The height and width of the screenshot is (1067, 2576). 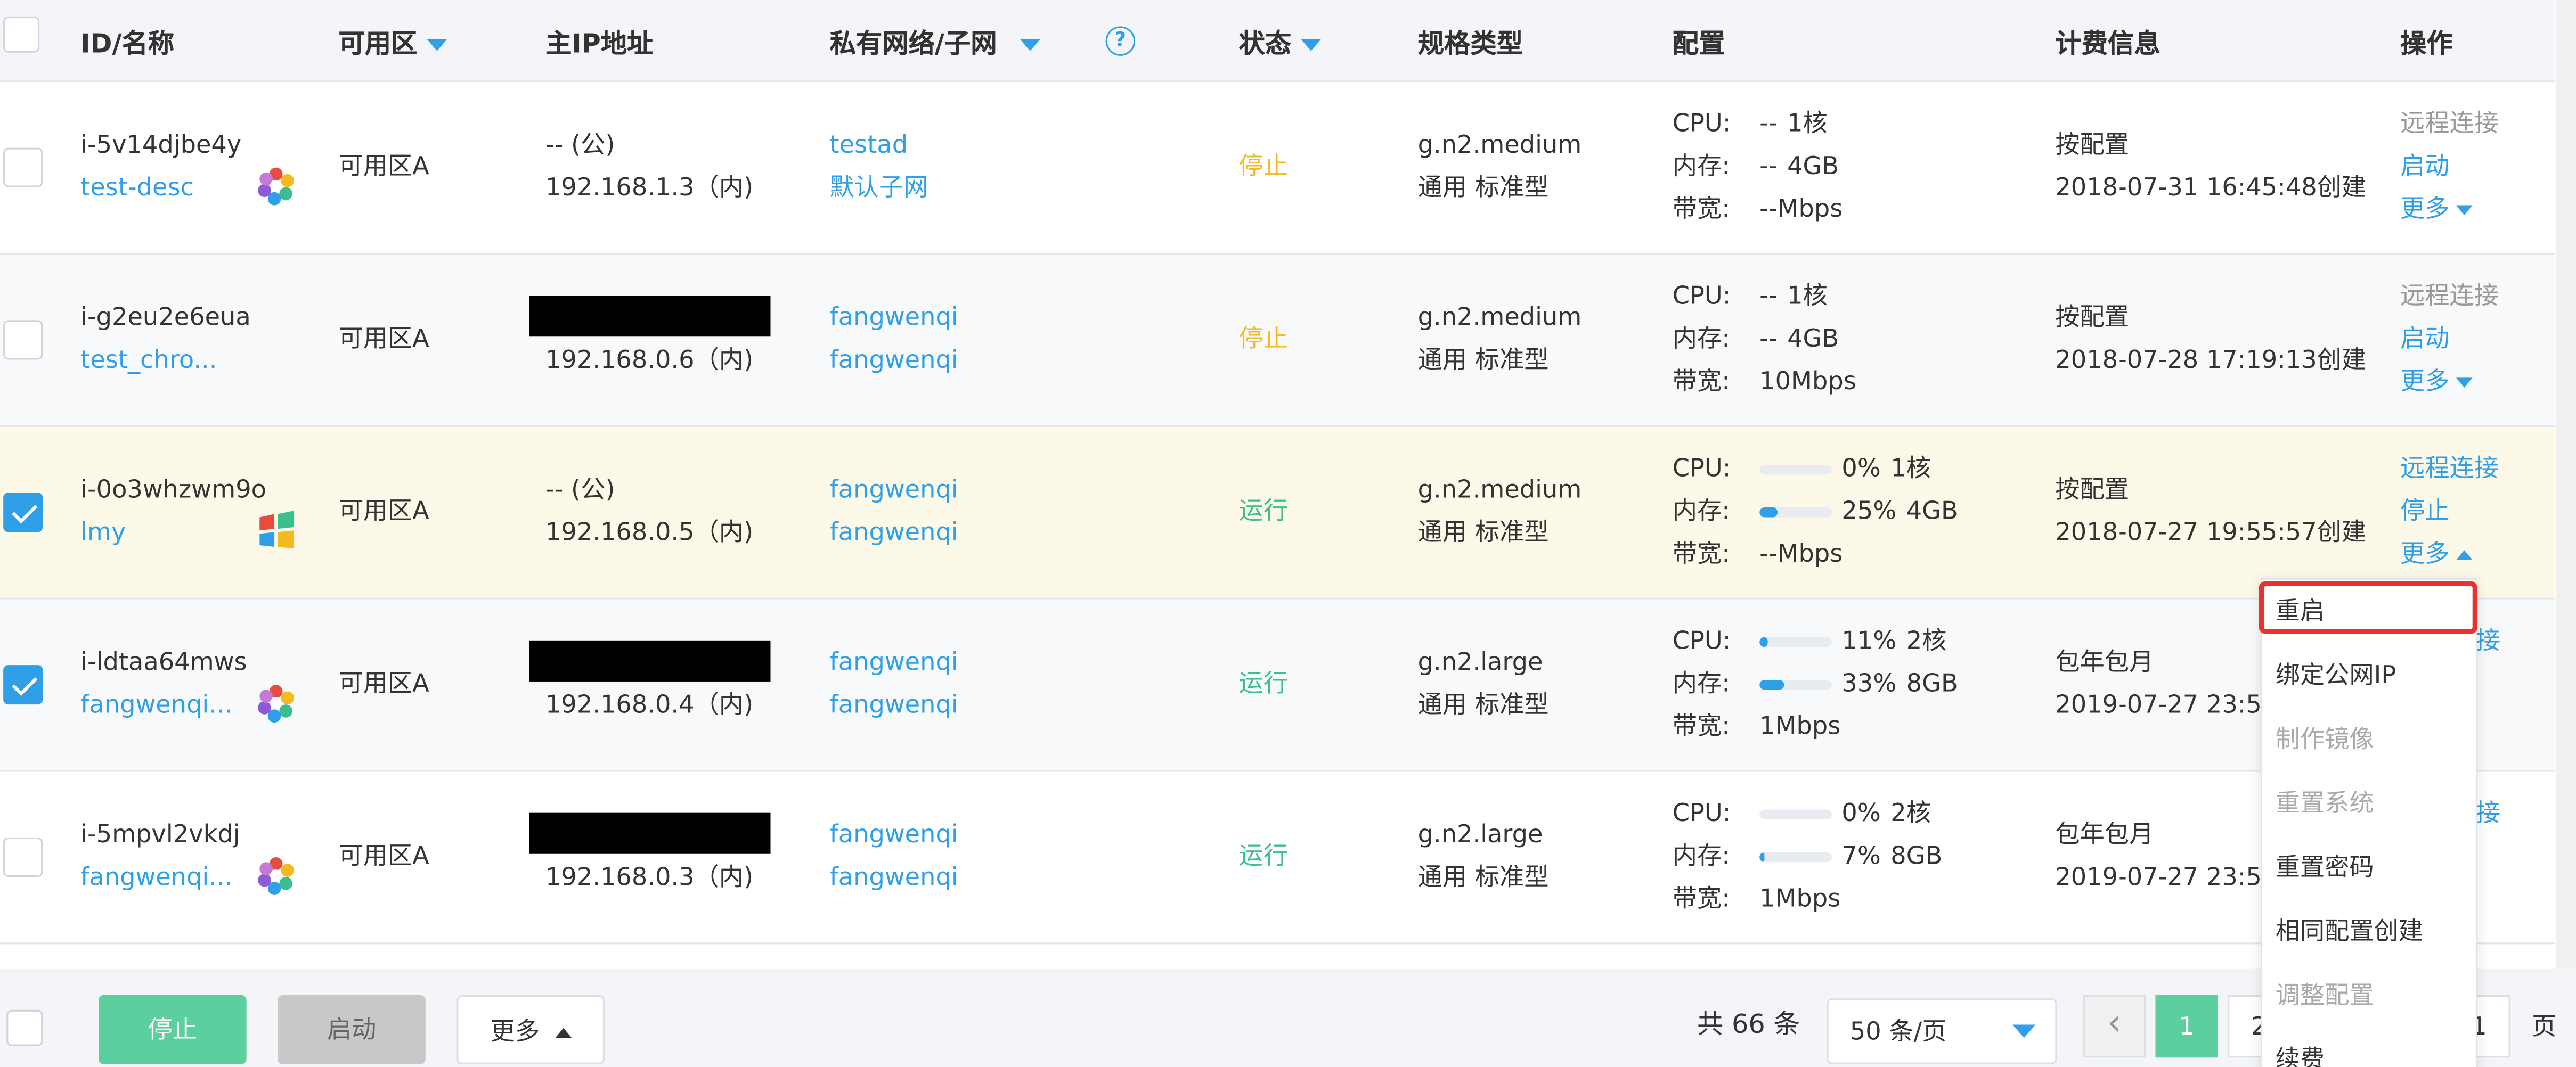 What do you see at coordinates (103, 532) in the screenshot?
I see `instance-name-link: lmy` at bounding box center [103, 532].